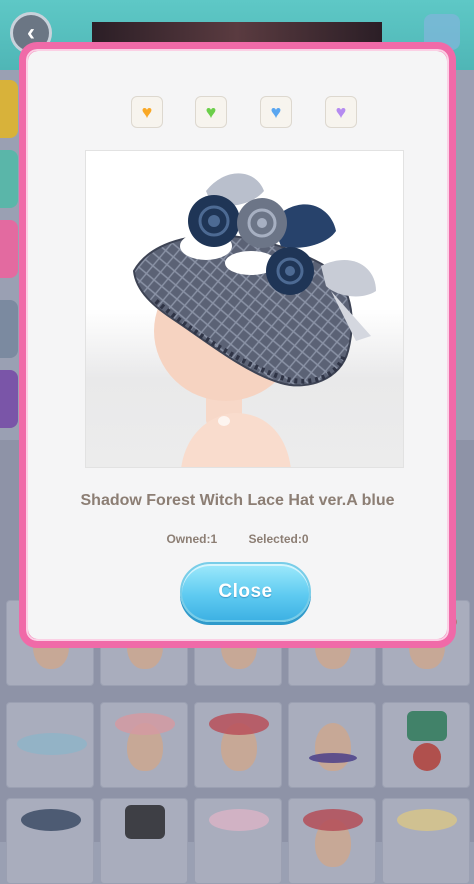 Image resolution: width=474 pixels, height=884 pixels. I want to click on item-name: Shadow Forest Witch Lace Hat ver.A blue, so click(237, 500).